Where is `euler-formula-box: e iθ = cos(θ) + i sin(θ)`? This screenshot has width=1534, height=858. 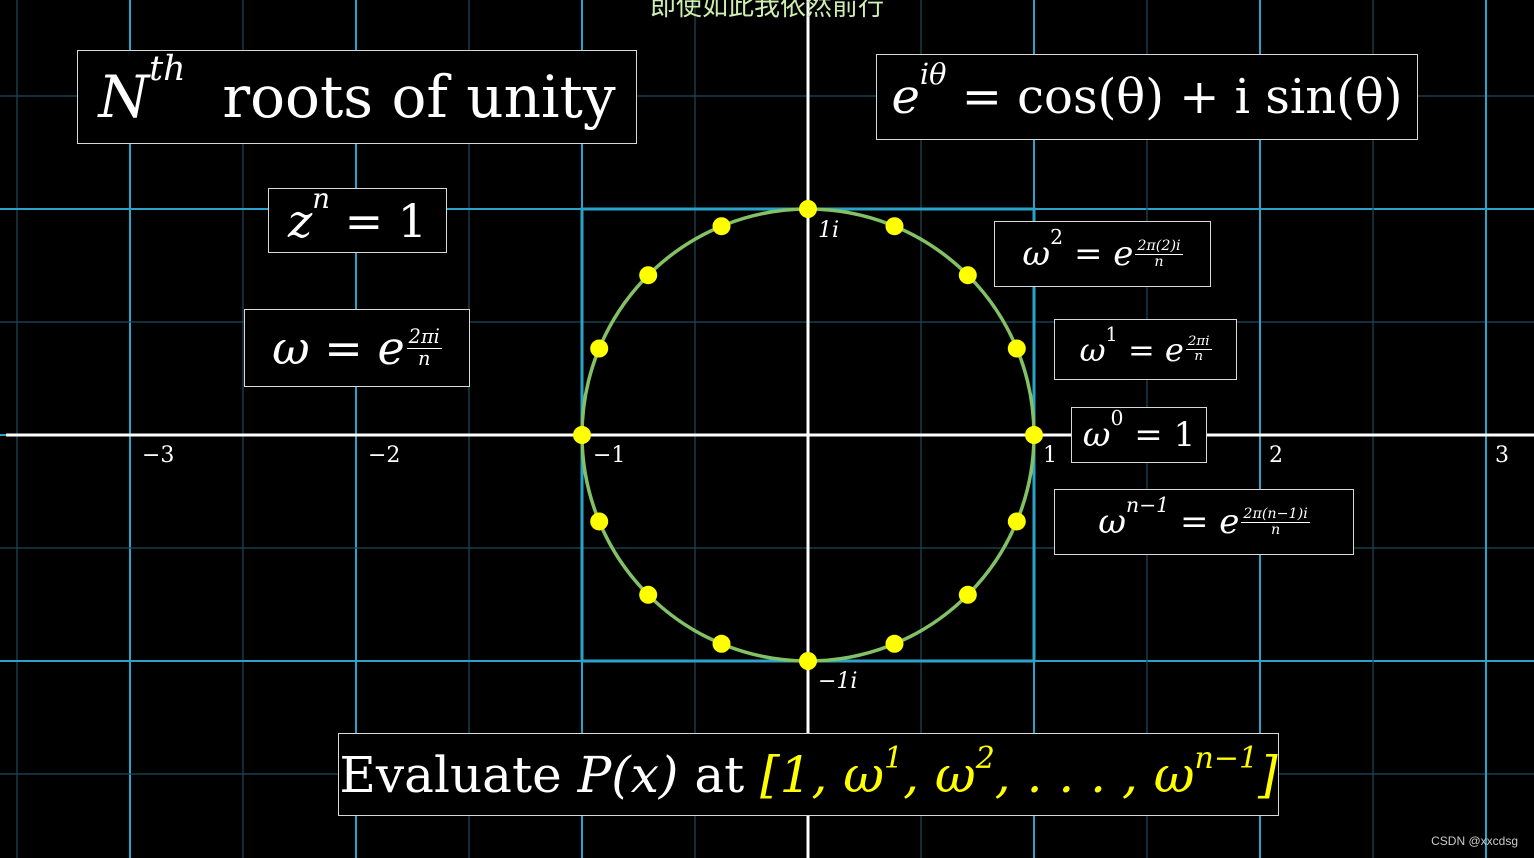 euler-formula-box: e iθ = cos(θ) + i sin(θ) is located at coordinates (1147, 97).